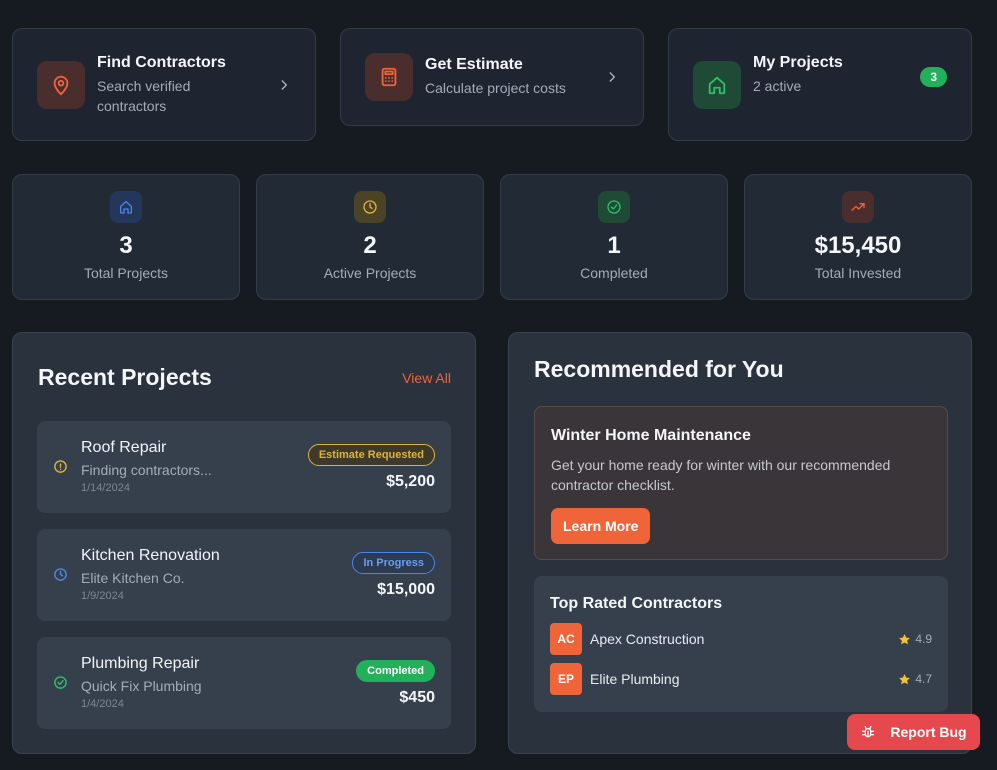 The image size is (997, 770). I want to click on contractor-name: Elite Plumbing, so click(635, 679).